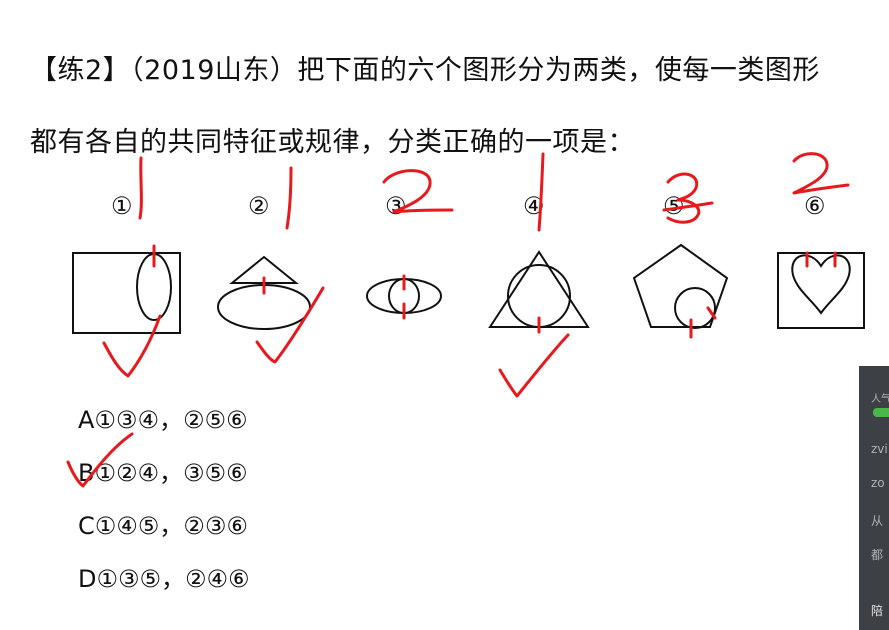 Image resolution: width=889 pixels, height=630 pixels. I want to click on figure-2-triangle, so click(264, 269).